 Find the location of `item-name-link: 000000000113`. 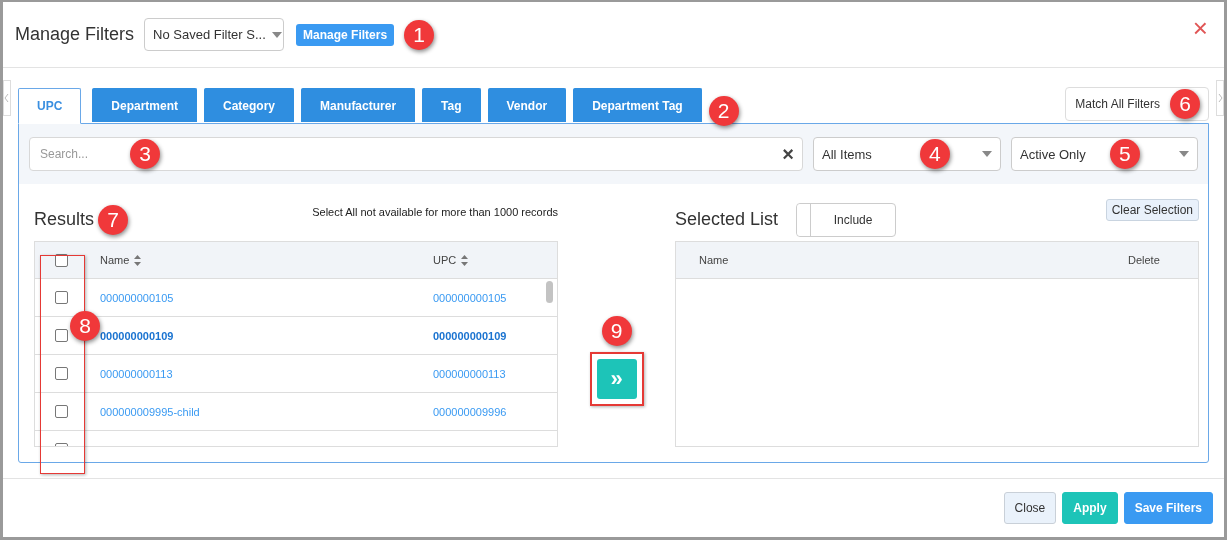

item-name-link: 000000000113 is located at coordinates (136, 373).